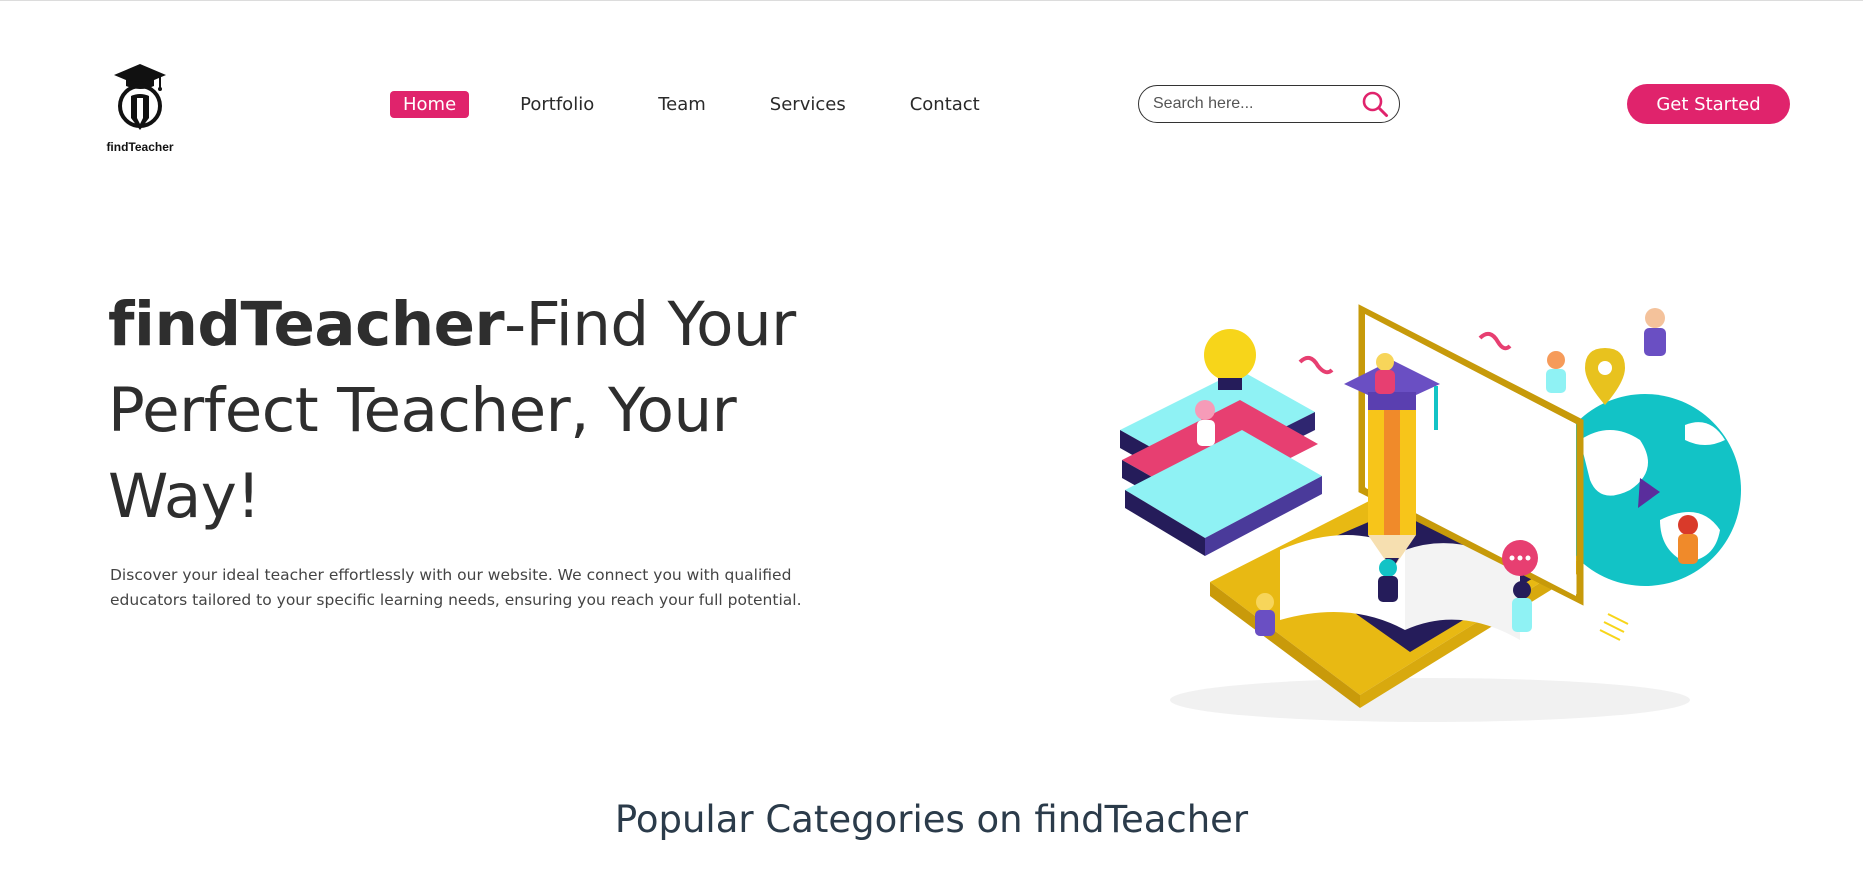 The height and width of the screenshot is (889, 1863). Describe the element at coordinates (557, 104) in the screenshot. I see `nav-portfolio: Portfolio` at that location.